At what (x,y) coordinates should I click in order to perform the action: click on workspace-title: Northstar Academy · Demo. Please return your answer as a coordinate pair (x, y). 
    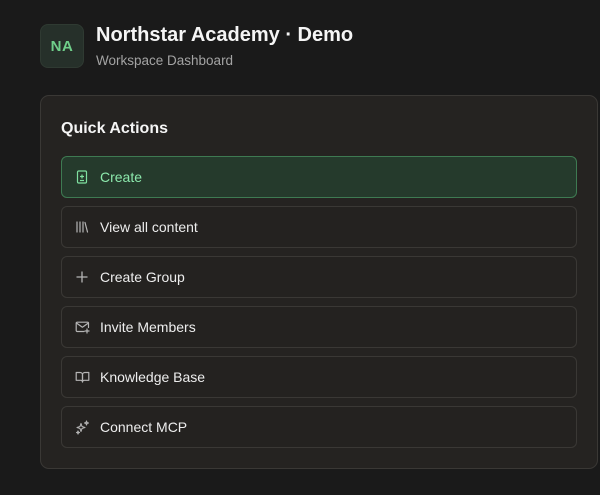
    Looking at the image, I should click on (225, 35).